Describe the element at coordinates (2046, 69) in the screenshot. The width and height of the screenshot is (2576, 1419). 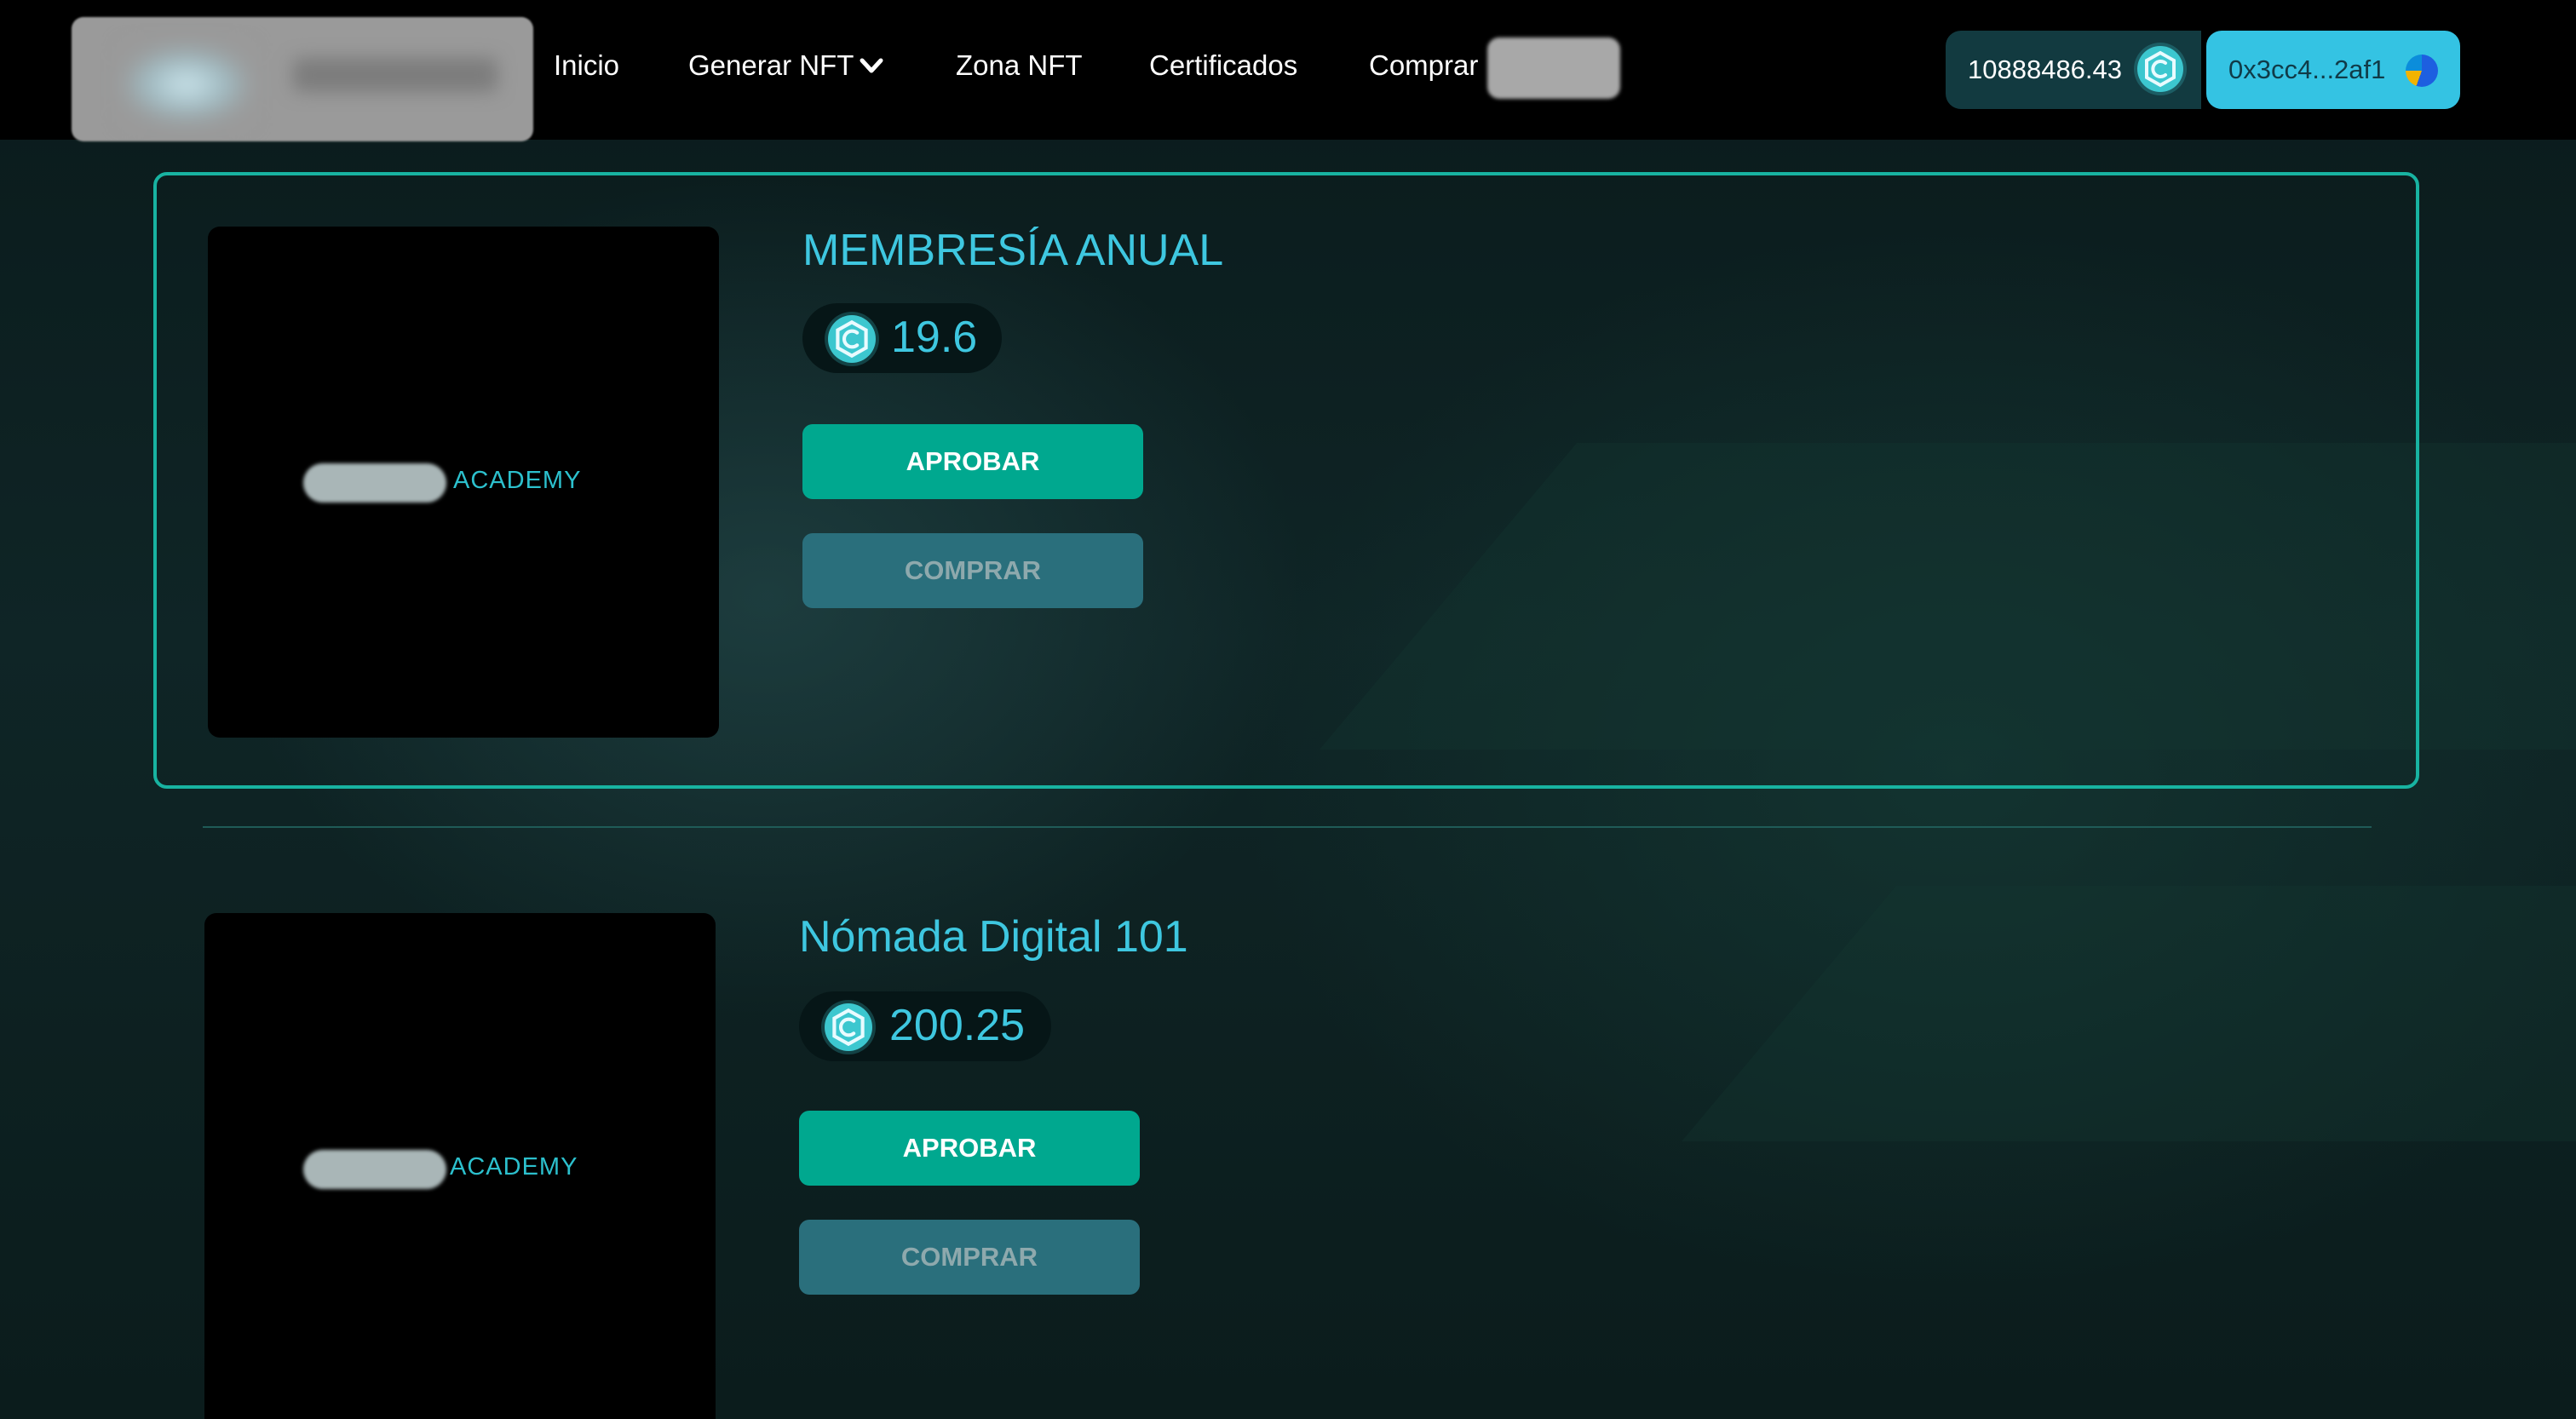
I see `token-balance-value: 10888486.43` at that location.